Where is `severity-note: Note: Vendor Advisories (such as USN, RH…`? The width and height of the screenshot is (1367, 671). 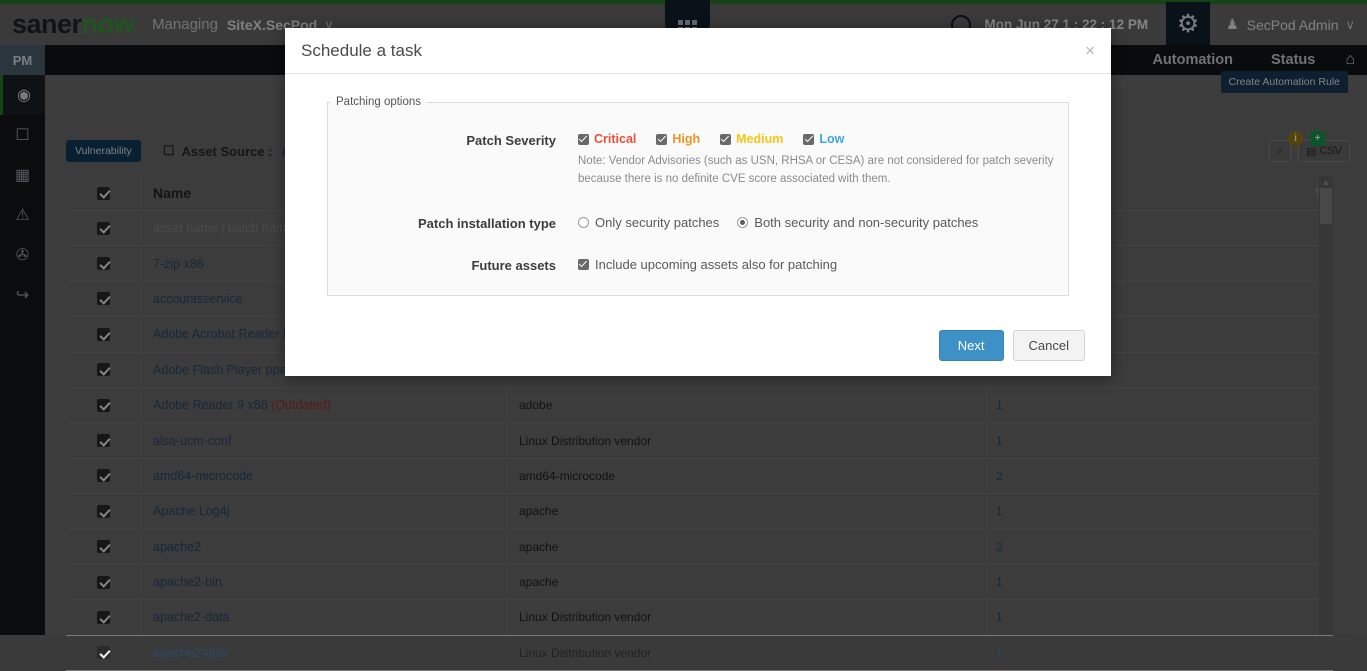
severity-note: Note: Vendor Advisories (such as USN, RH… is located at coordinates (819, 171).